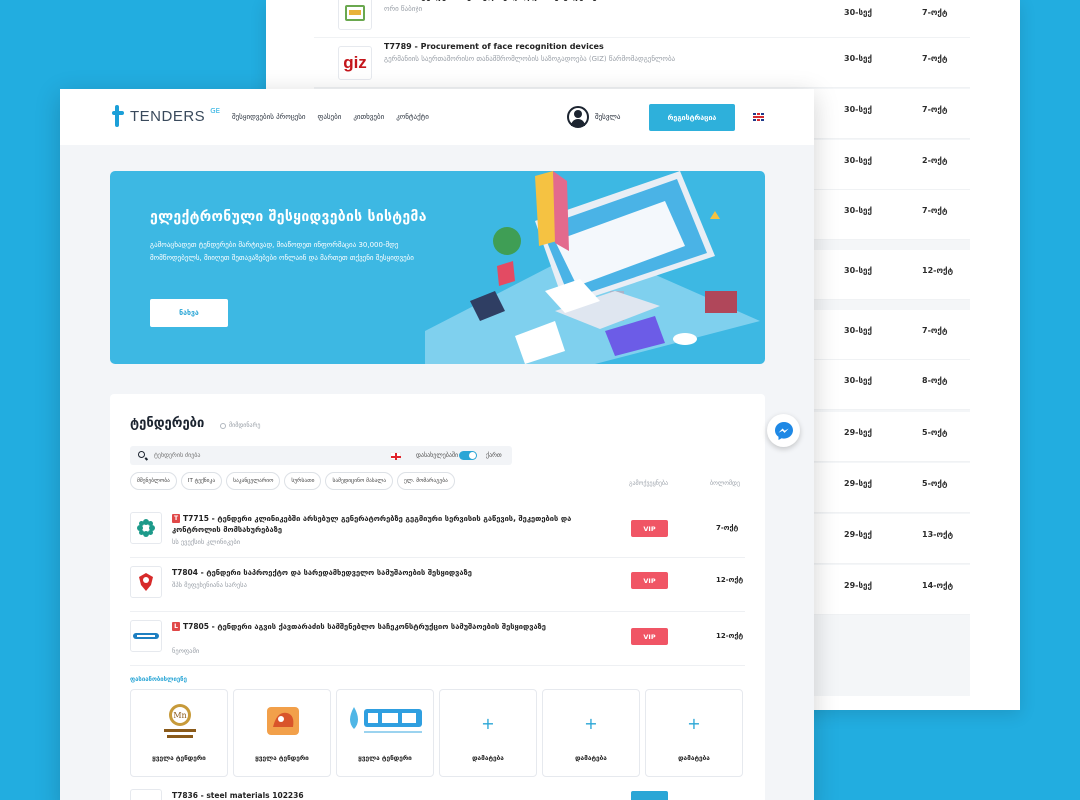 This screenshot has height=800, width=1080. Describe the element at coordinates (692, 117) in the screenshot. I see `register-button: რეგისტრაცია` at that location.